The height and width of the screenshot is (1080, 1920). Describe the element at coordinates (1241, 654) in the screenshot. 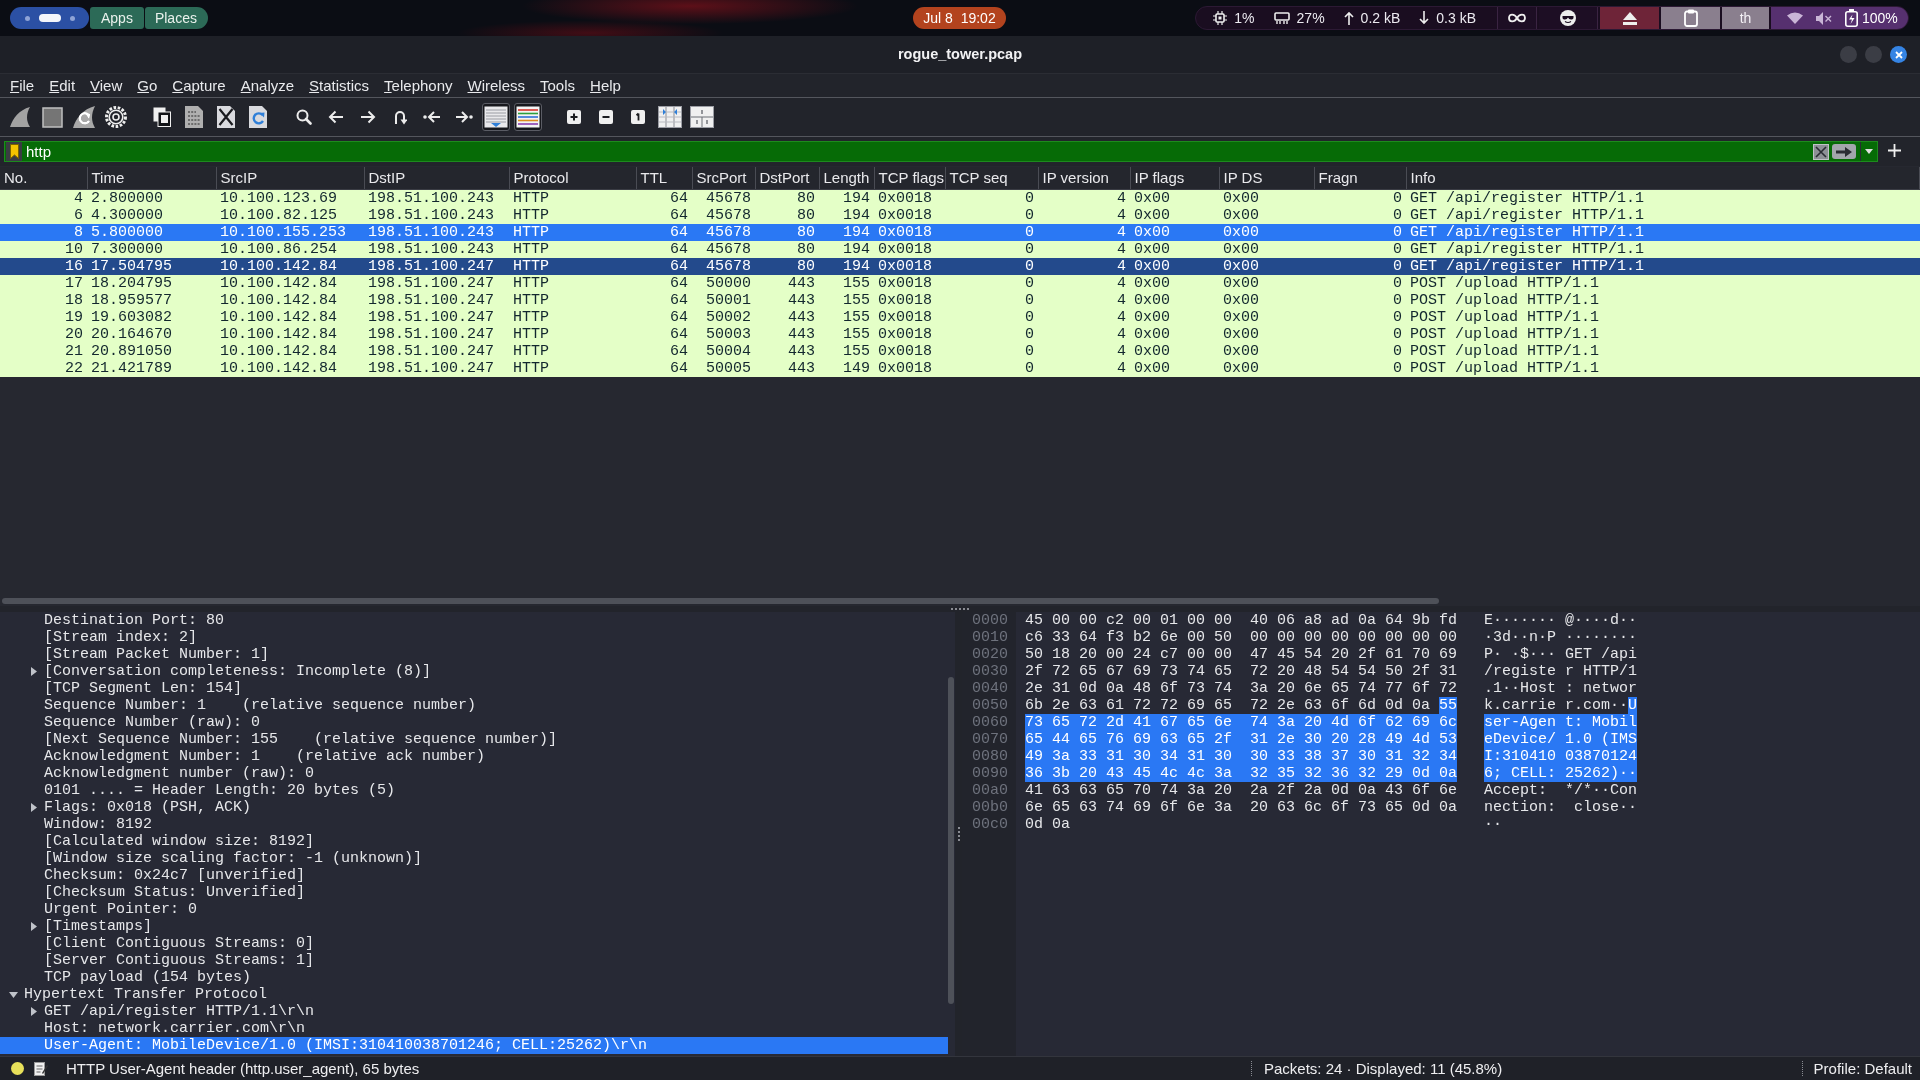

I see `hex-bytes: 50 18 20 00 24 c7 00 00 47 45 54 20 2f 61 70 69` at that location.